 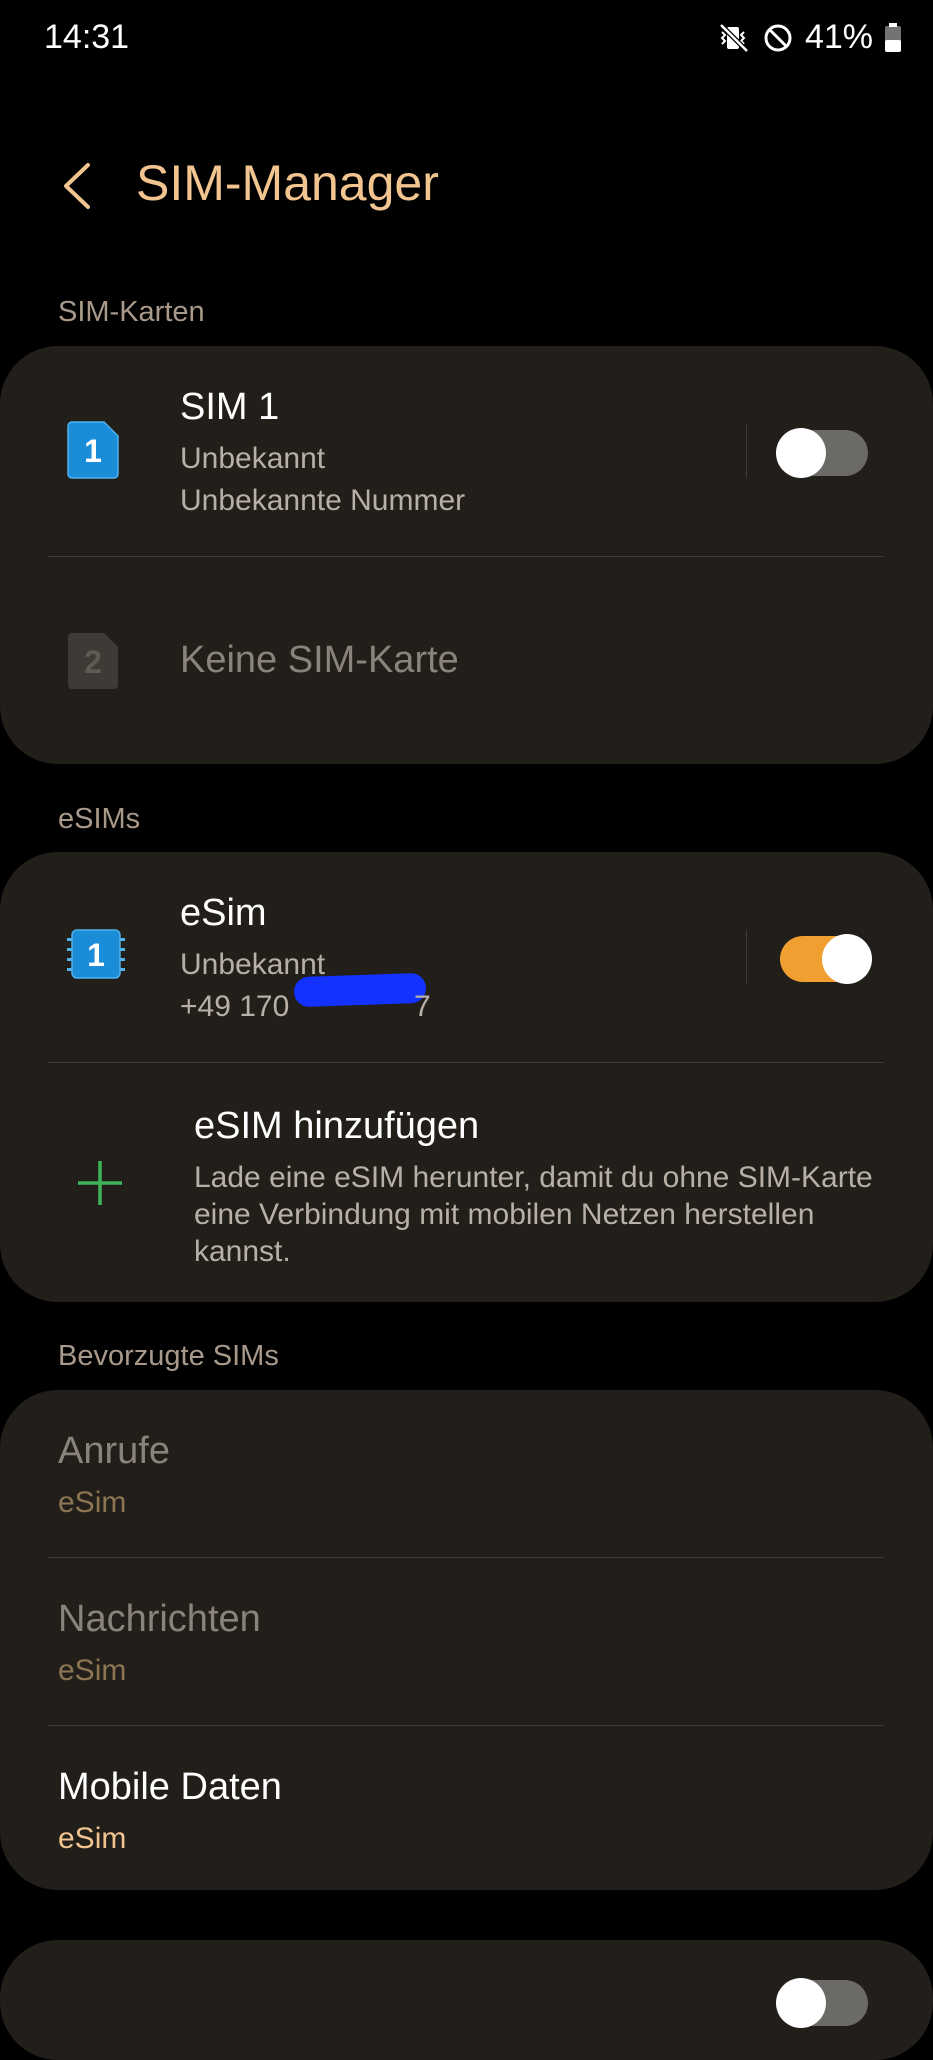 I want to click on back-arrow-icon, so click(x=77, y=186).